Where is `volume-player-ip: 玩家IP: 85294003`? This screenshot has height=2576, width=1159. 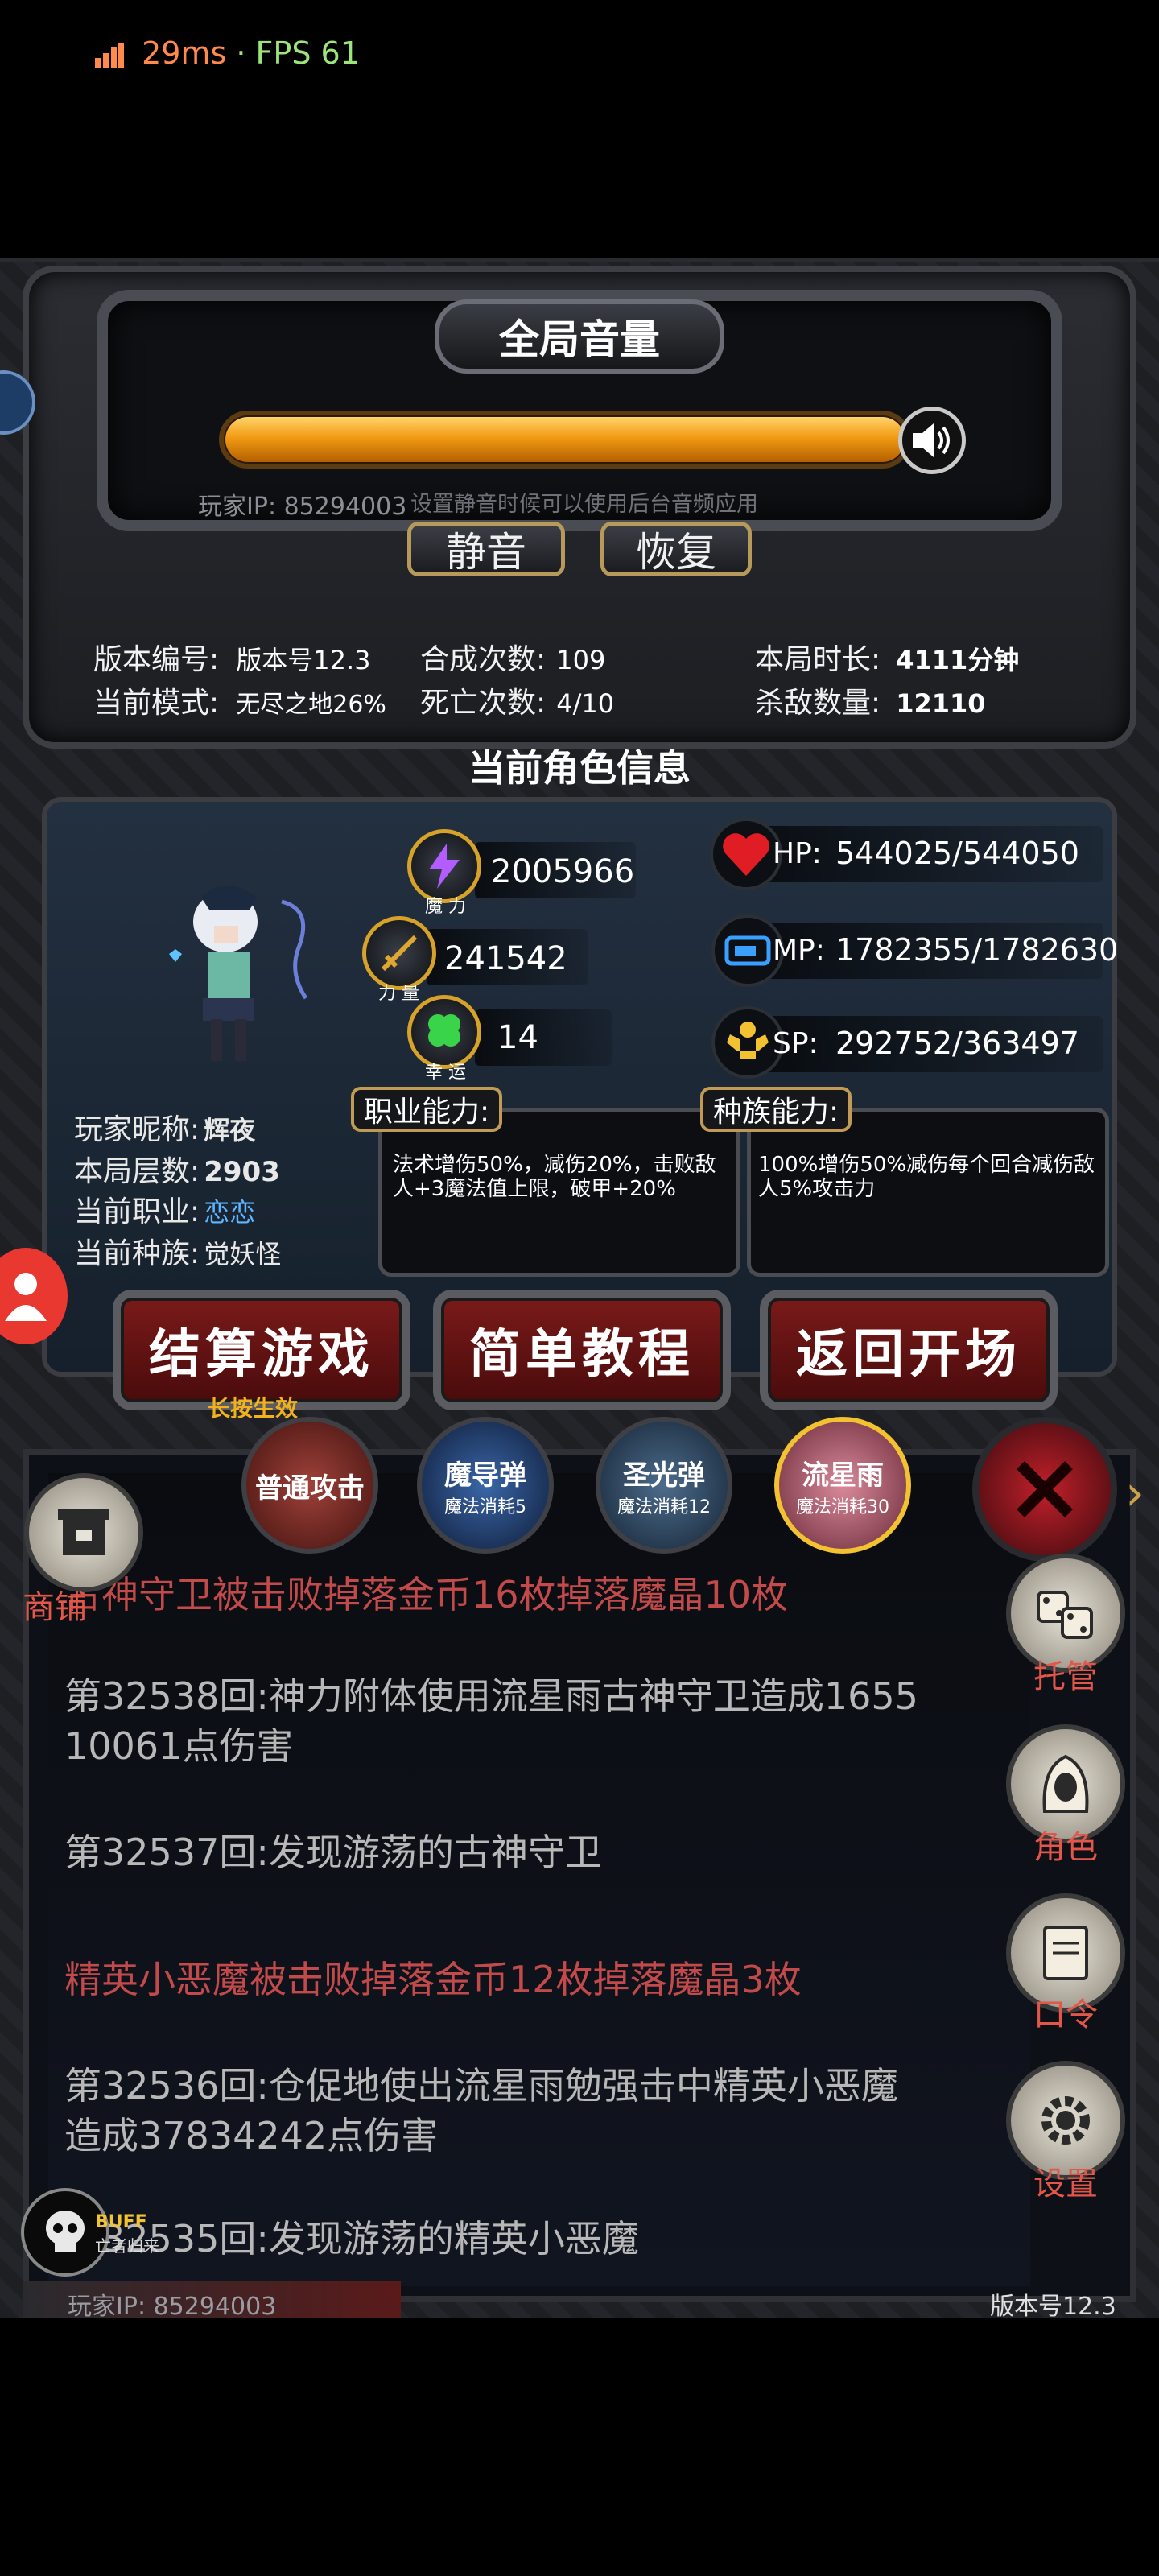
volume-player-ip: 玩家IP: 85294003 is located at coordinates (302, 504).